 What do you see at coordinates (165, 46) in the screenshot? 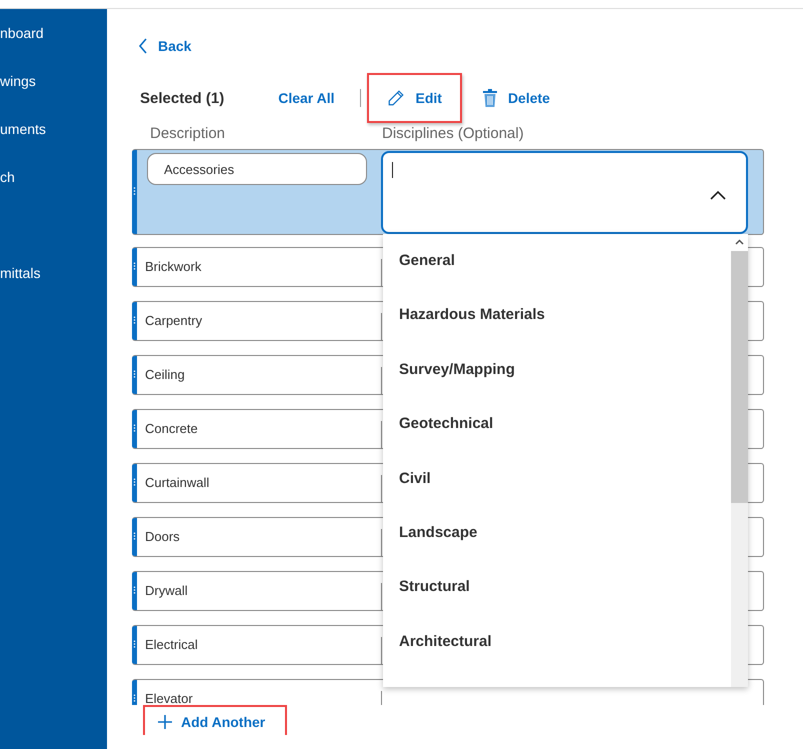
I see `back-link: Back` at bounding box center [165, 46].